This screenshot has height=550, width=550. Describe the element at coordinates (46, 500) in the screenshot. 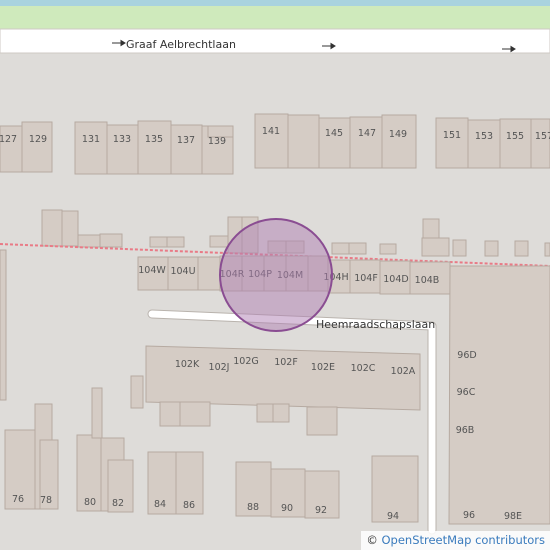

I see `house-number: 78` at that location.